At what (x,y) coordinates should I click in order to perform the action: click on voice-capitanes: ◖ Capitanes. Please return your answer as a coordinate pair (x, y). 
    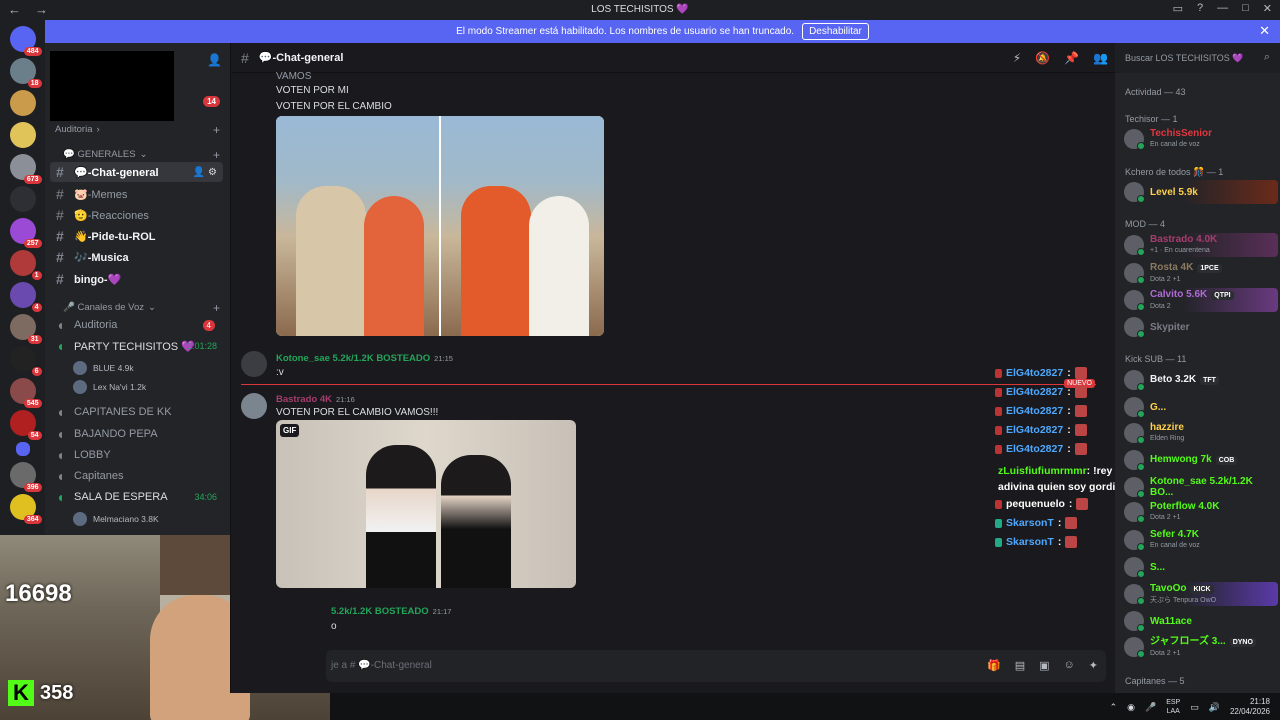
    Looking at the image, I should click on (136, 476).